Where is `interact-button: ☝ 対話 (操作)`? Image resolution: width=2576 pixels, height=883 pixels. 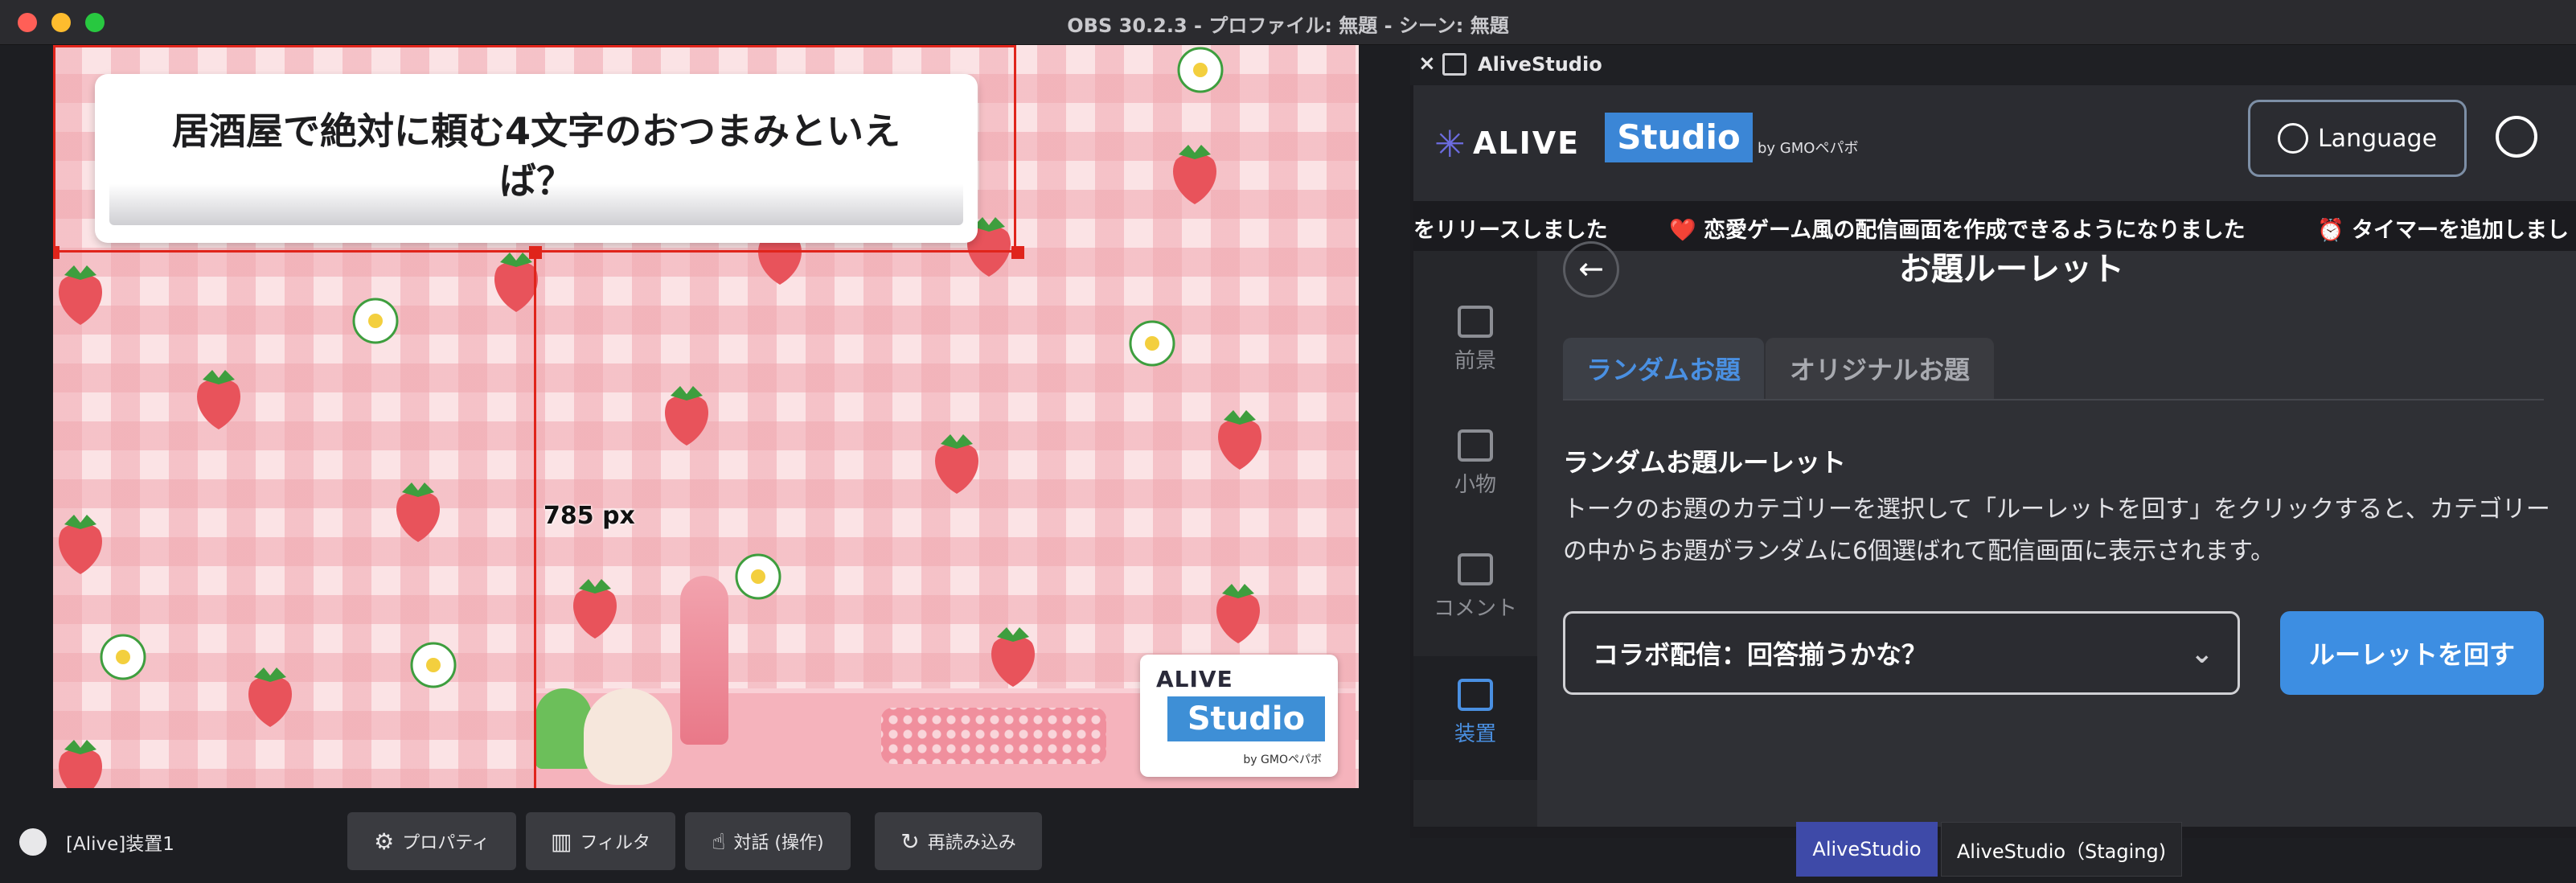
interact-button: ☝ 対話 (操作) is located at coordinates (768, 841).